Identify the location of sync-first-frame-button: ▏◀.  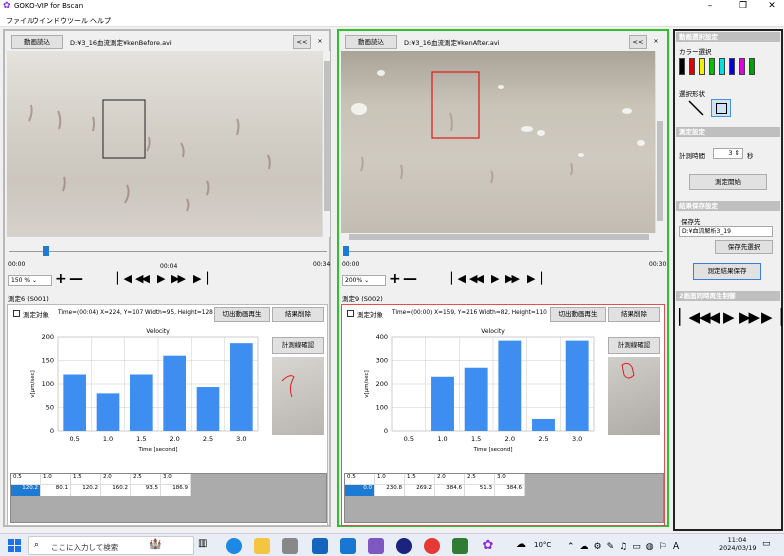
(689, 317).